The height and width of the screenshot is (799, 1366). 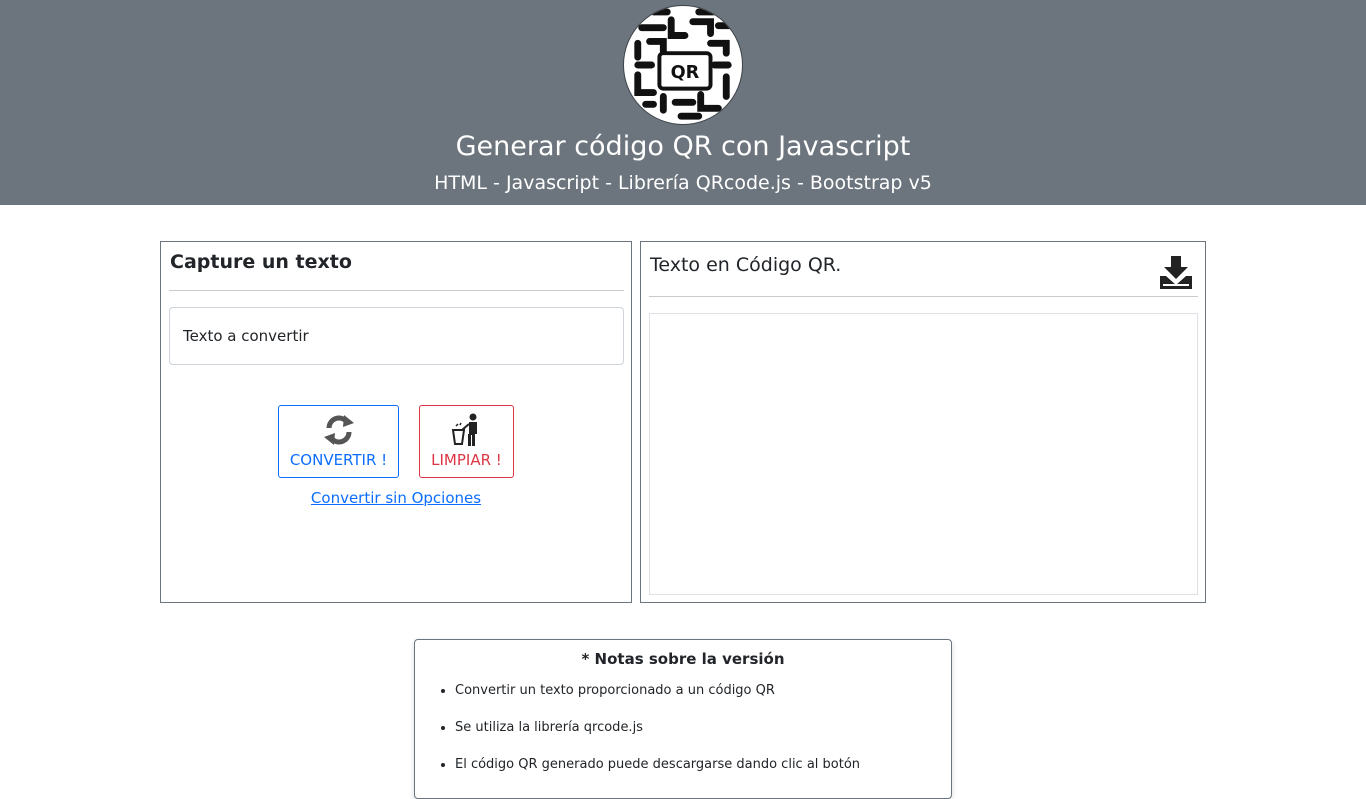 I want to click on qr-output-area, so click(x=923, y=454).